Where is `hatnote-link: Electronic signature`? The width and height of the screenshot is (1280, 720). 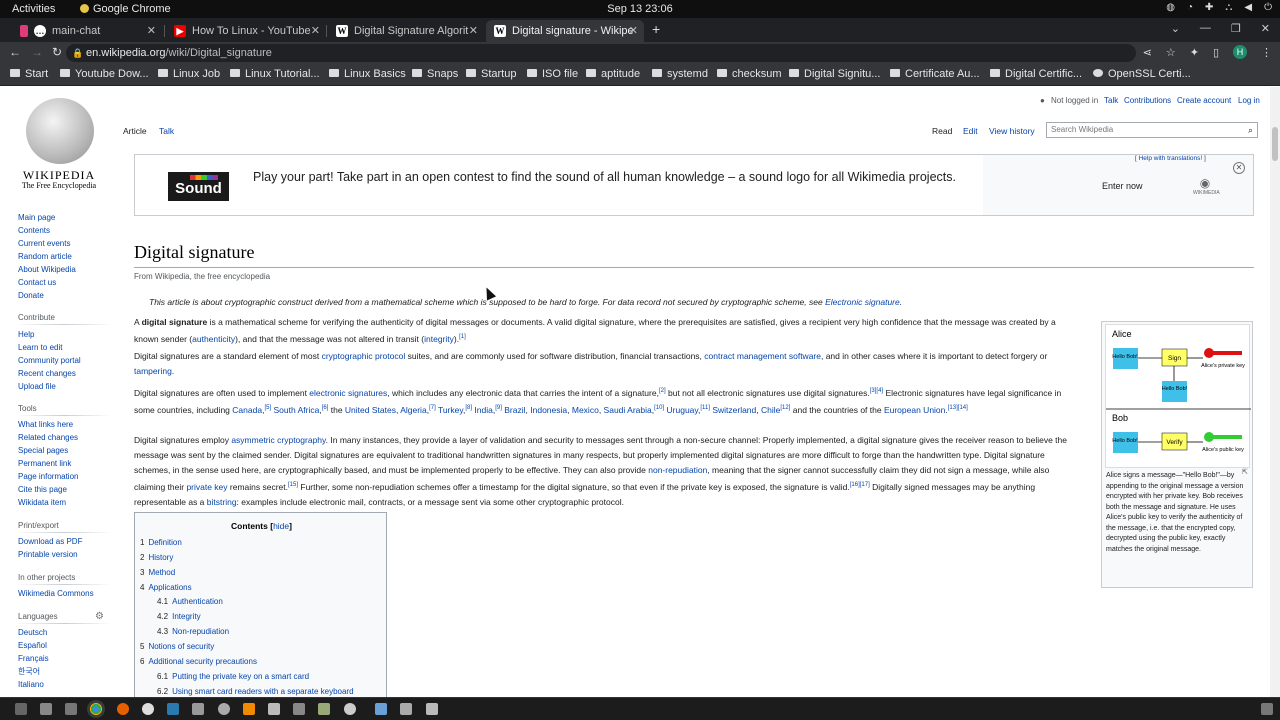
hatnote-link: Electronic signature is located at coordinates (862, 302).